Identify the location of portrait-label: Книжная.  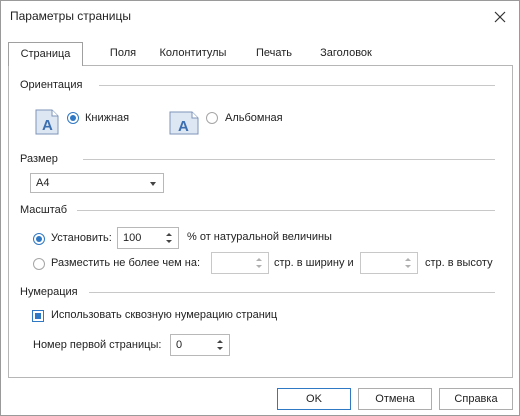
(107, 118).